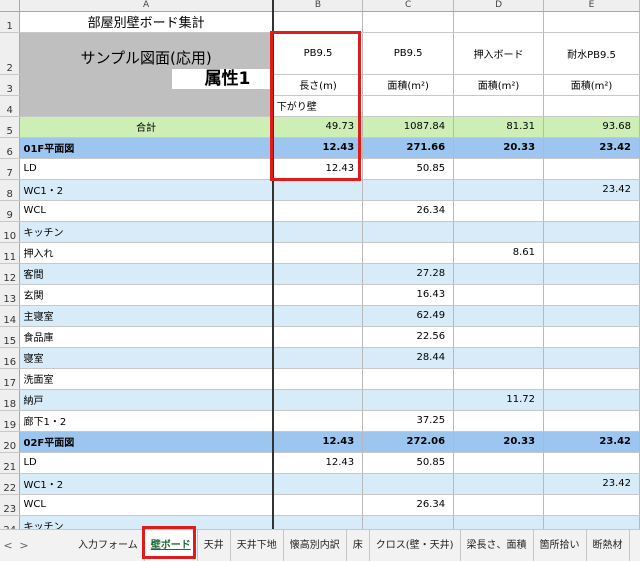 The image size is (640, 561). Describe the element at coordinates (10, 53) in the screenshot. I see `row-number: 2` at that location.